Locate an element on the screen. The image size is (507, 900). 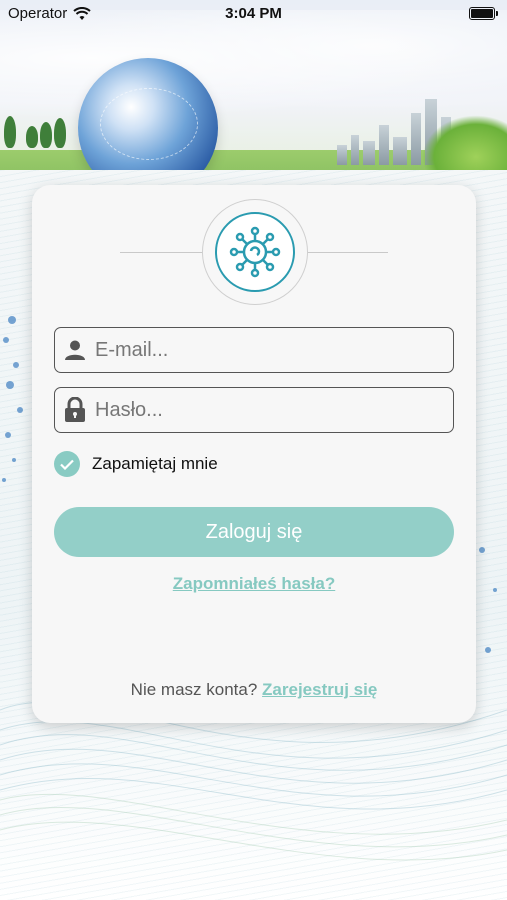
logo-circle is located at coordinates (255, 252).